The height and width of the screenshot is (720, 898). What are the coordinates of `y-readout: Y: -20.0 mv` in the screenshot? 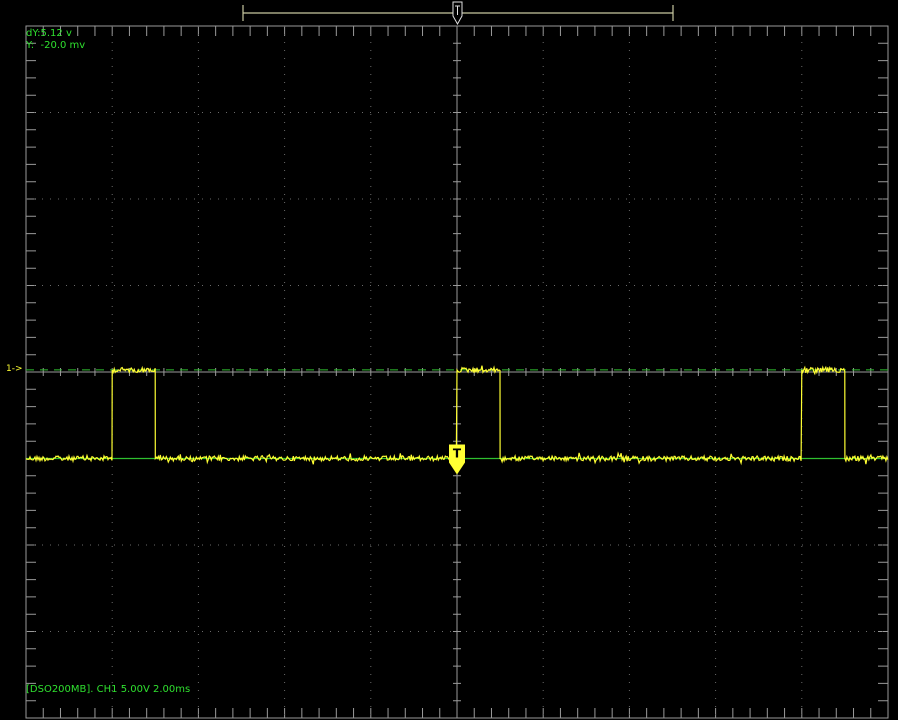 It's located at (56, 45).